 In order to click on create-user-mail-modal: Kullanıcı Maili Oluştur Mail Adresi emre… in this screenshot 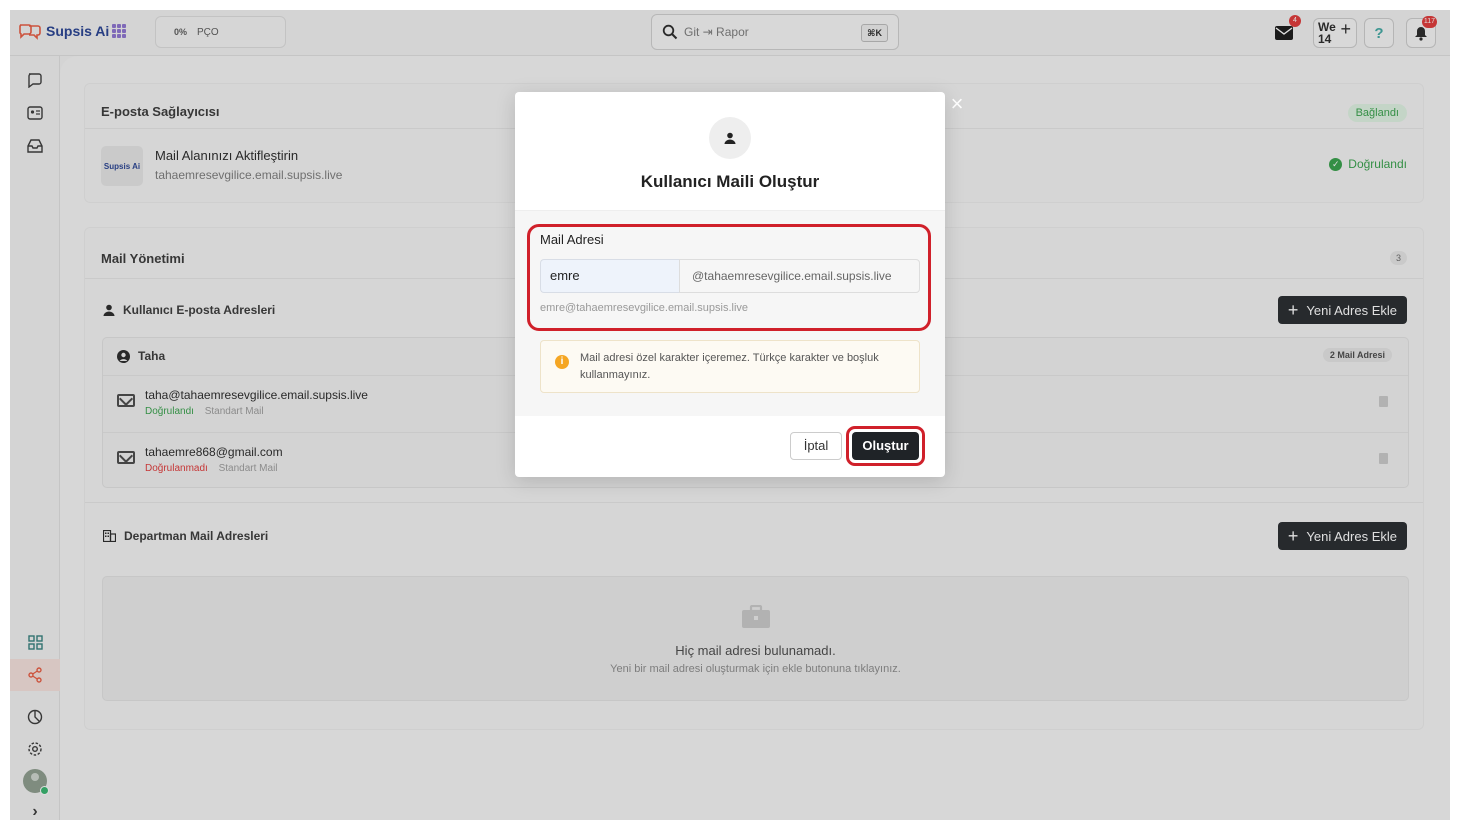, I will do `click(730, 284)`.